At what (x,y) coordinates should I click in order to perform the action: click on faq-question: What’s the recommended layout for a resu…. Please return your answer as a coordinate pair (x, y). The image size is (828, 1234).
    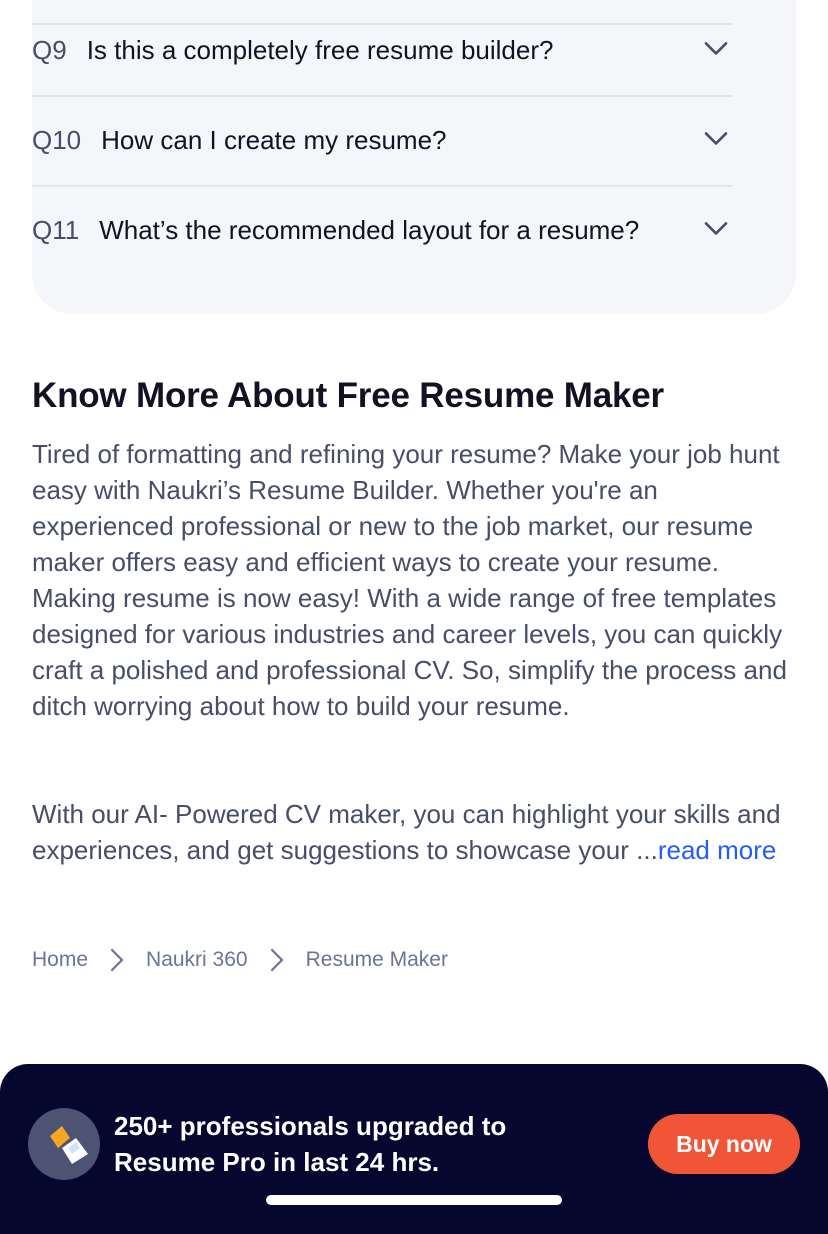
    Looking at the image, I should click on (369, 229).